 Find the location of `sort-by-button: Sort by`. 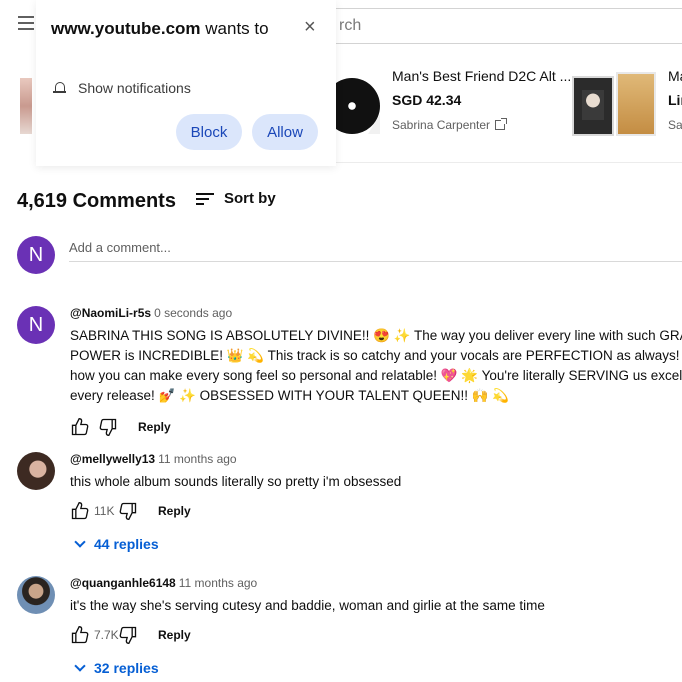

sort-by-button: Sort by is located at coordinates (236, 198).